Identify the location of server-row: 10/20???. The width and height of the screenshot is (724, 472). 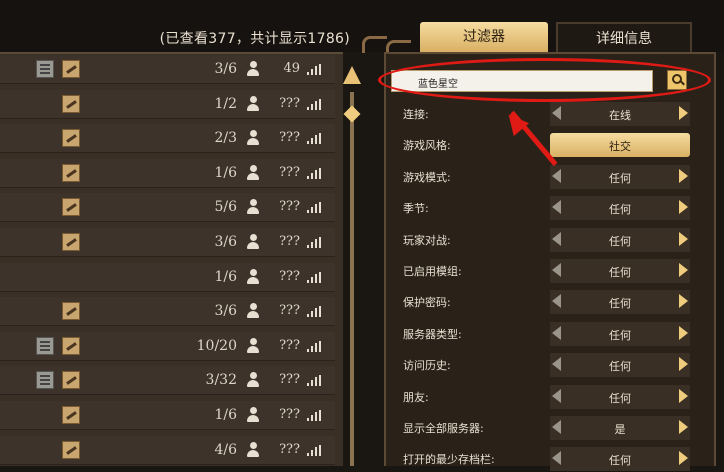
(167, 346).